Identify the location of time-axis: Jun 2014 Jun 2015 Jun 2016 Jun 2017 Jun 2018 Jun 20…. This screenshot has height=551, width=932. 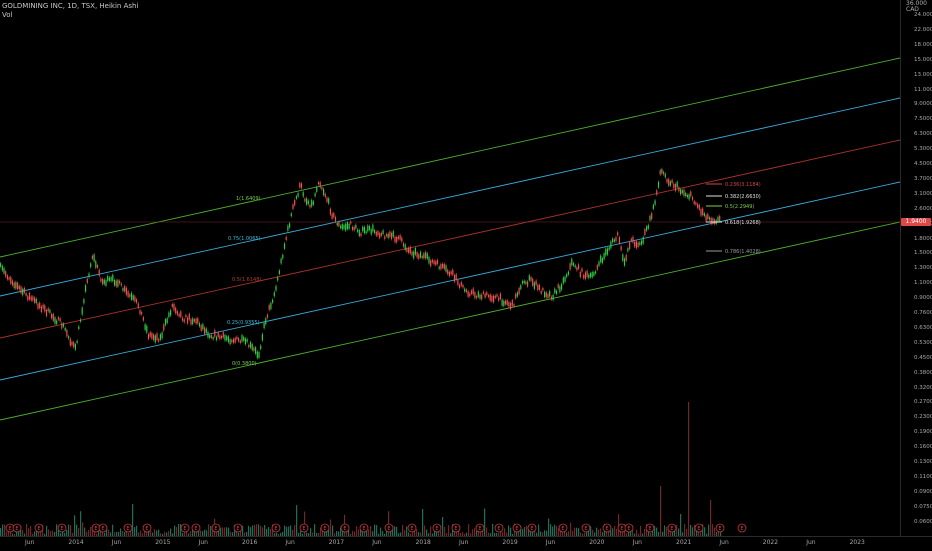
(466, 543).